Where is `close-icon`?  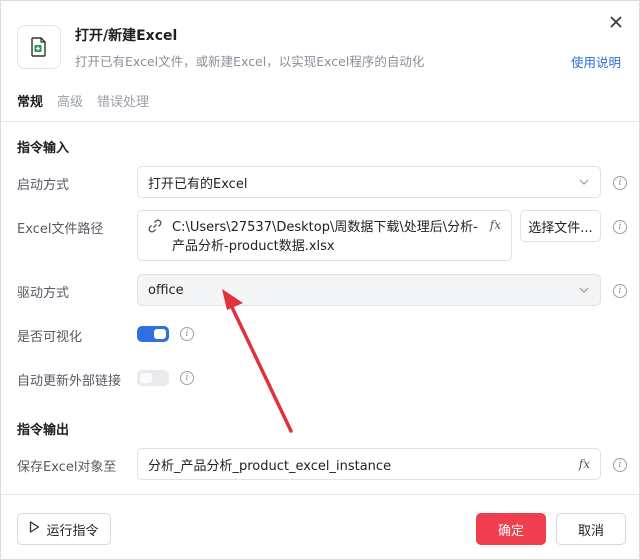
close-icon is located at coordinates (616, 22).